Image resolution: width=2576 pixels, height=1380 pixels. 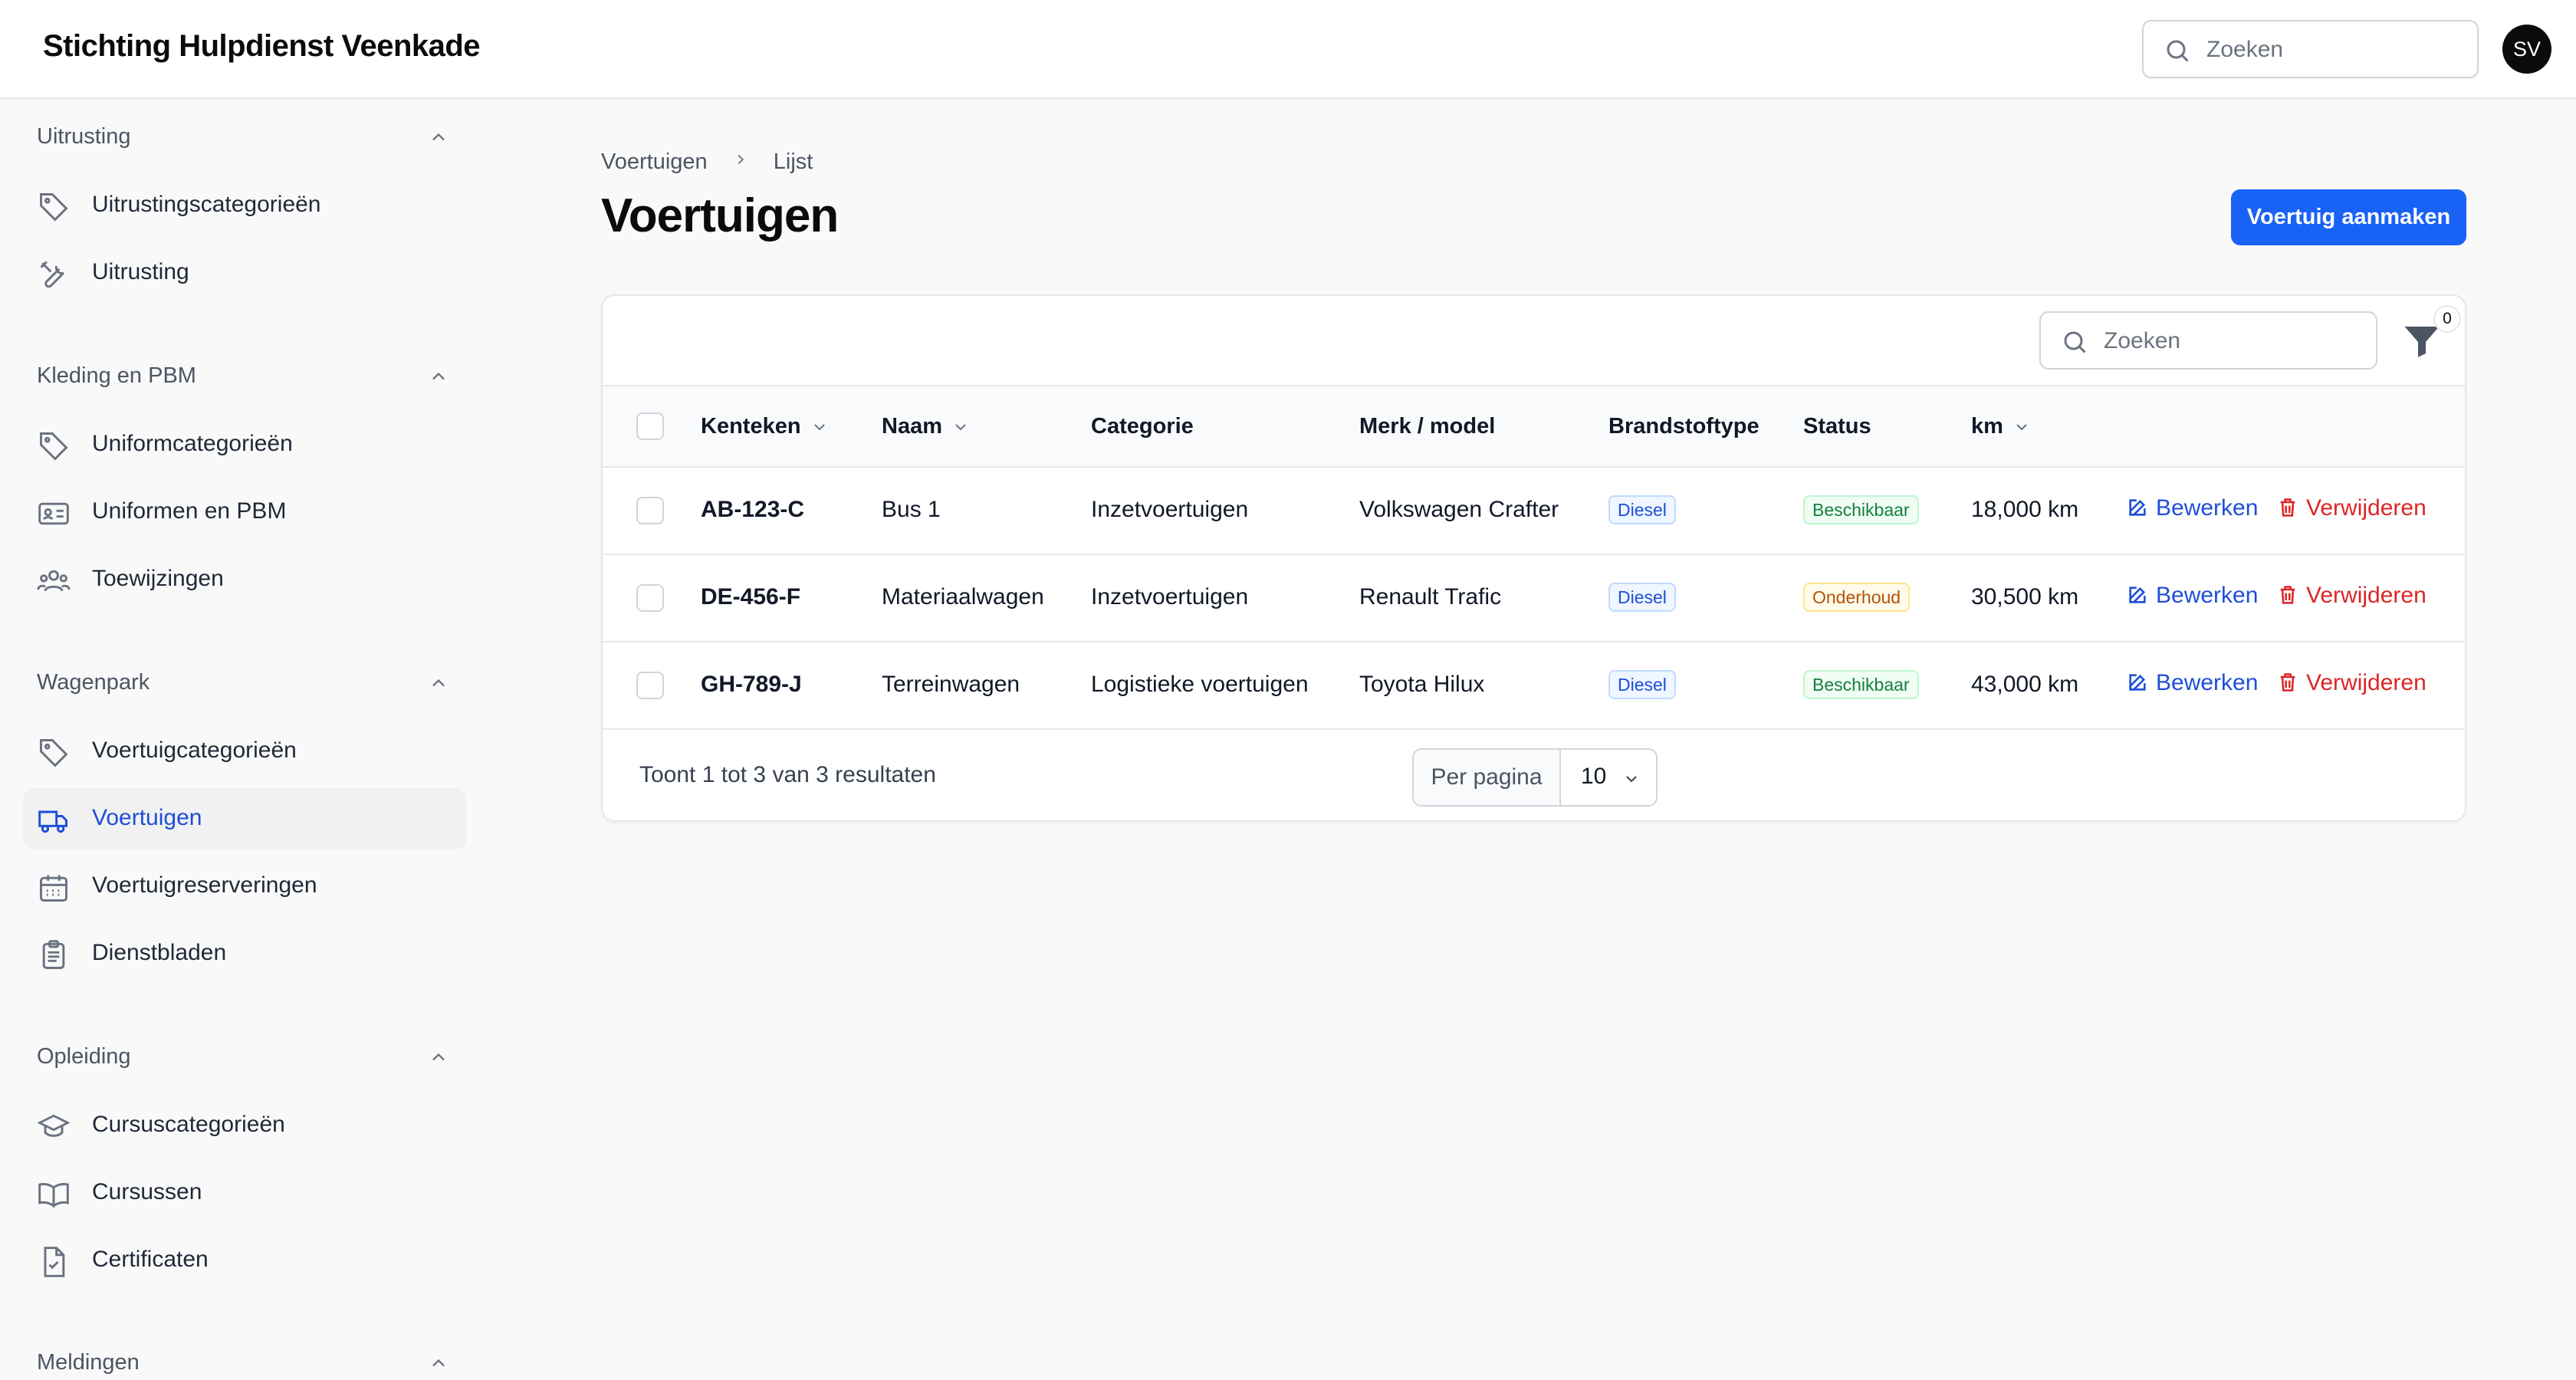 I want to click on cell-naam: Bus 1, so click(x=912, y=510).